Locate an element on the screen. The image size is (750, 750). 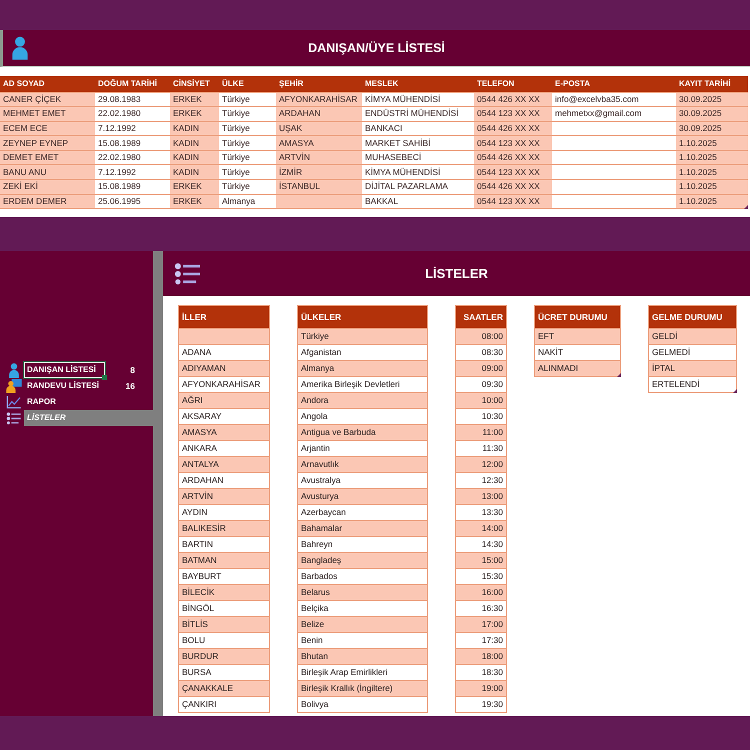
table-cell: BANKACI is located at coordinates (418, 128).